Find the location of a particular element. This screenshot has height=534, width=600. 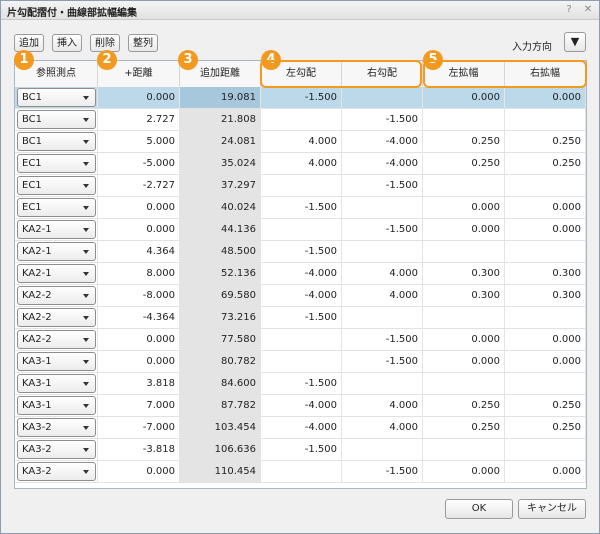

plus-distance-cell: 7.000 is located at coordinates (139, 405).